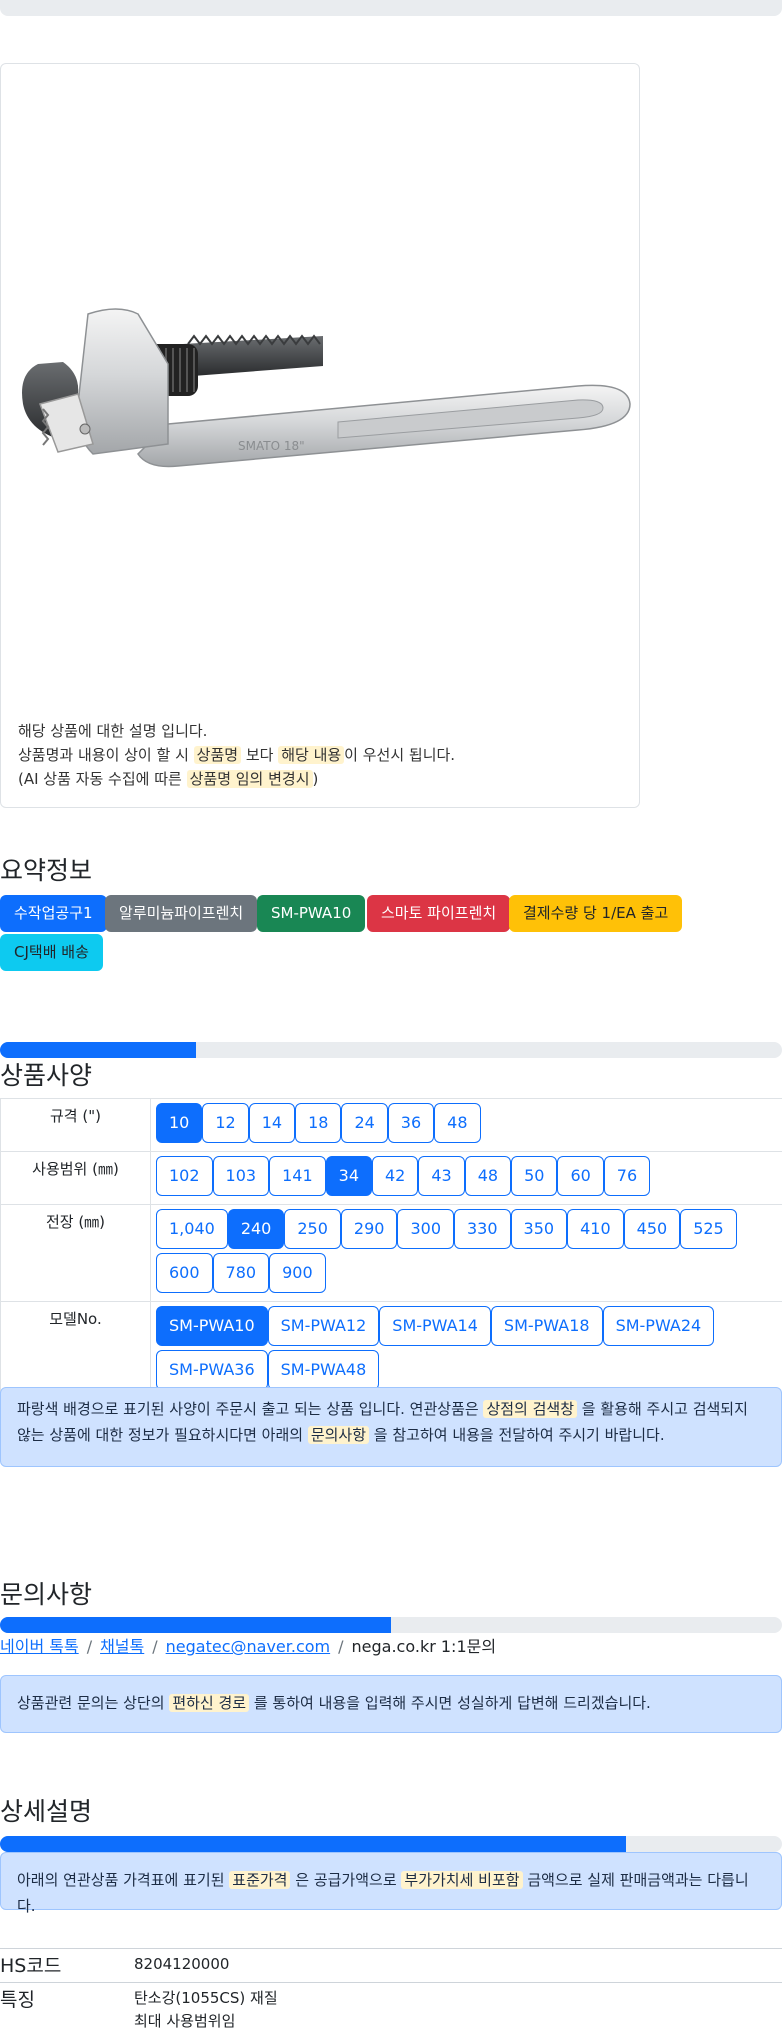 This screenshot has height=2028, width=782. Describe the element at coordinates (391, 2005) in the screenshot. I see `feature-row: 특징 탄소강(1055CS) 재질 최대 사용범위임` at that location.